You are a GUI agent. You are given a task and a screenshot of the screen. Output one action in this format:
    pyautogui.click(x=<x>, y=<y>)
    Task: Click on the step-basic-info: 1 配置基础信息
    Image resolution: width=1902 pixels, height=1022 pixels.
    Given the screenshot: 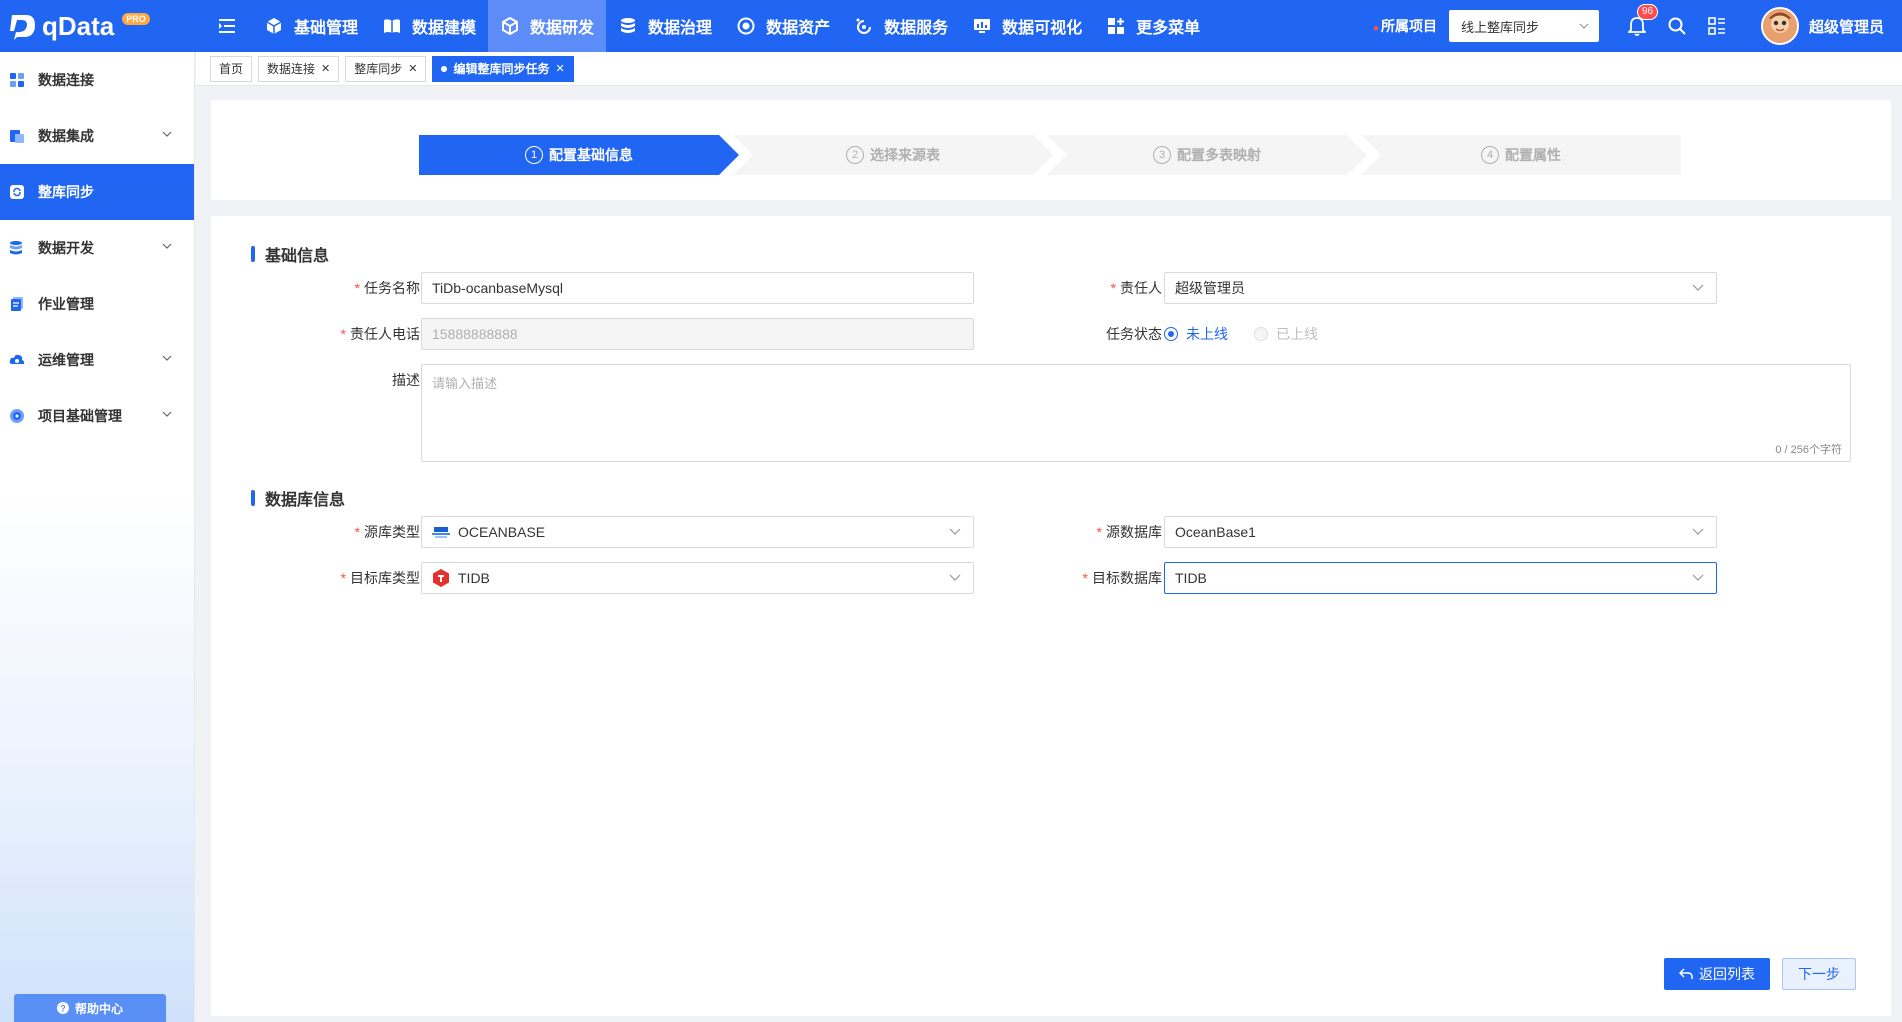 What is the action you would take?
    pyautogui.click(x=579, y=155)
    